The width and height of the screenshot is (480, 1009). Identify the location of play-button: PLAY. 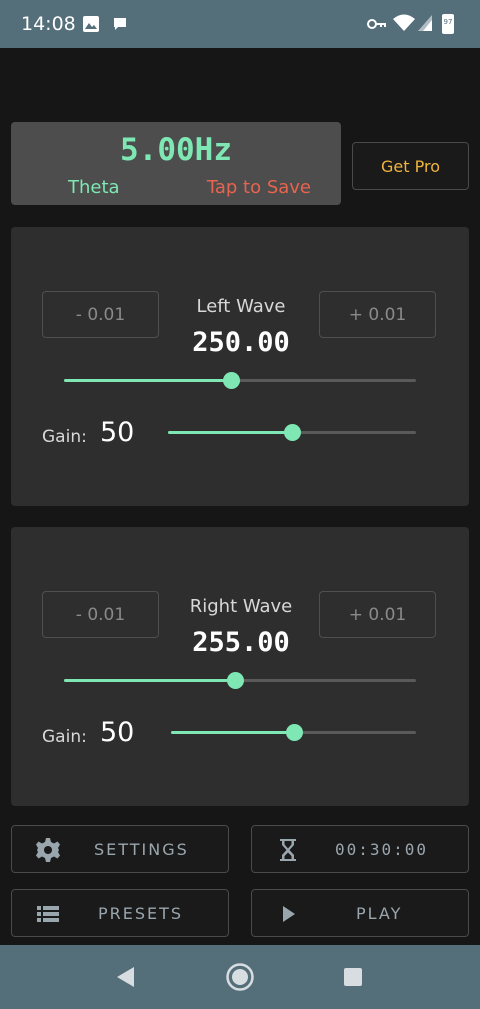
(360, 913).